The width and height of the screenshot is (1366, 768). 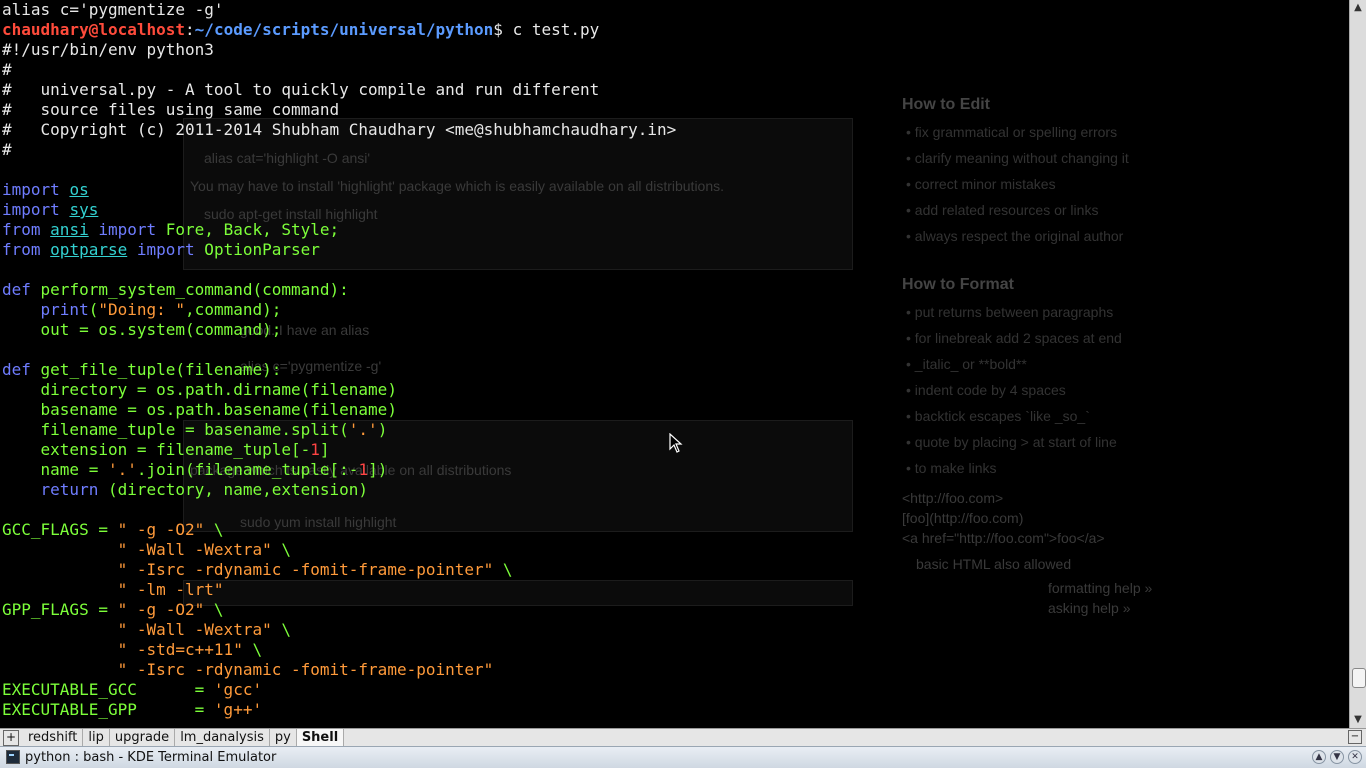 I want to click on terminal-token: 'gcc', so click(x=238, y=689).